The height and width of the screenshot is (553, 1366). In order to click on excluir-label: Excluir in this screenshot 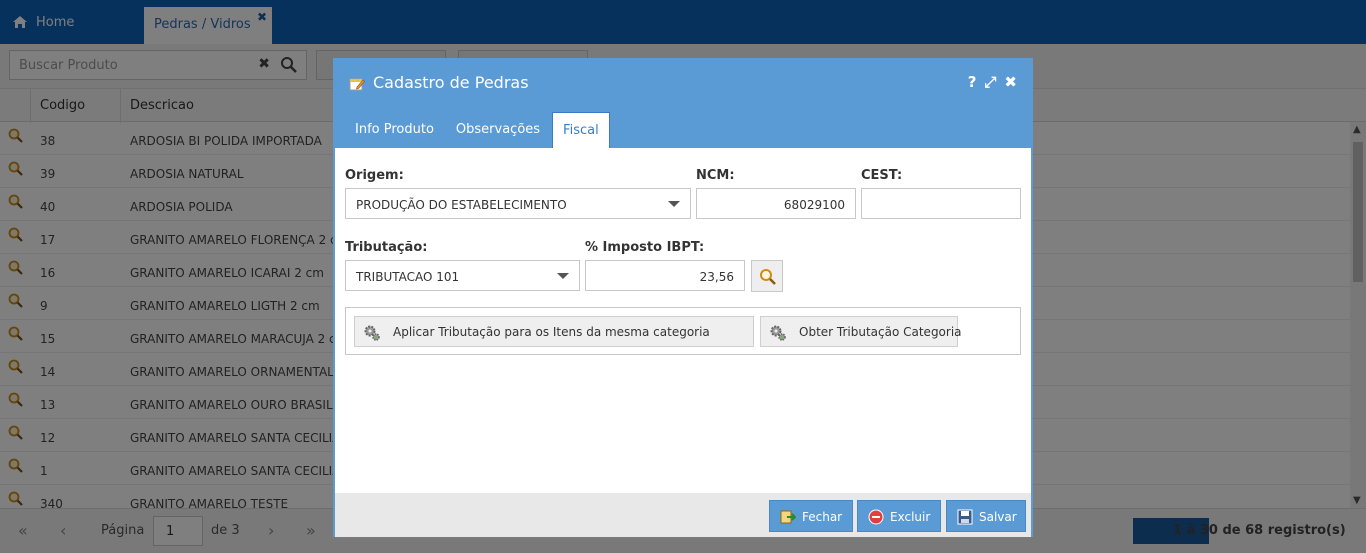, I will do `click(910, 517)`.